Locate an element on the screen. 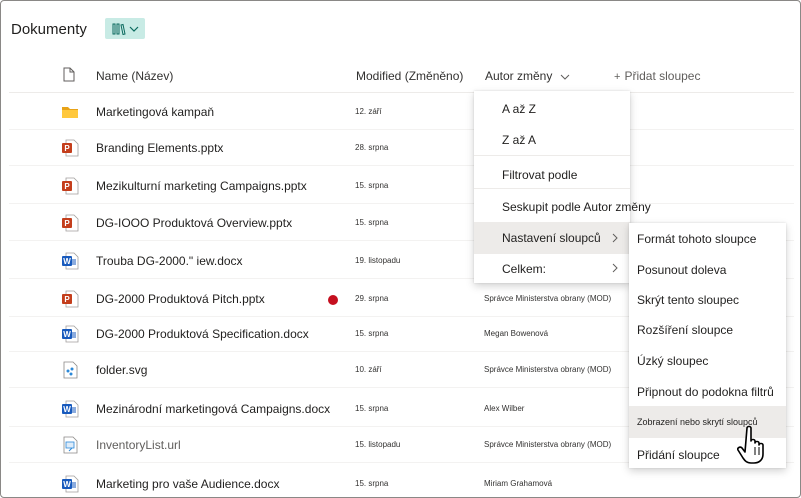  menu-item-column-settings-label: Nastavení sloupců is located at coordinates (551, 238).